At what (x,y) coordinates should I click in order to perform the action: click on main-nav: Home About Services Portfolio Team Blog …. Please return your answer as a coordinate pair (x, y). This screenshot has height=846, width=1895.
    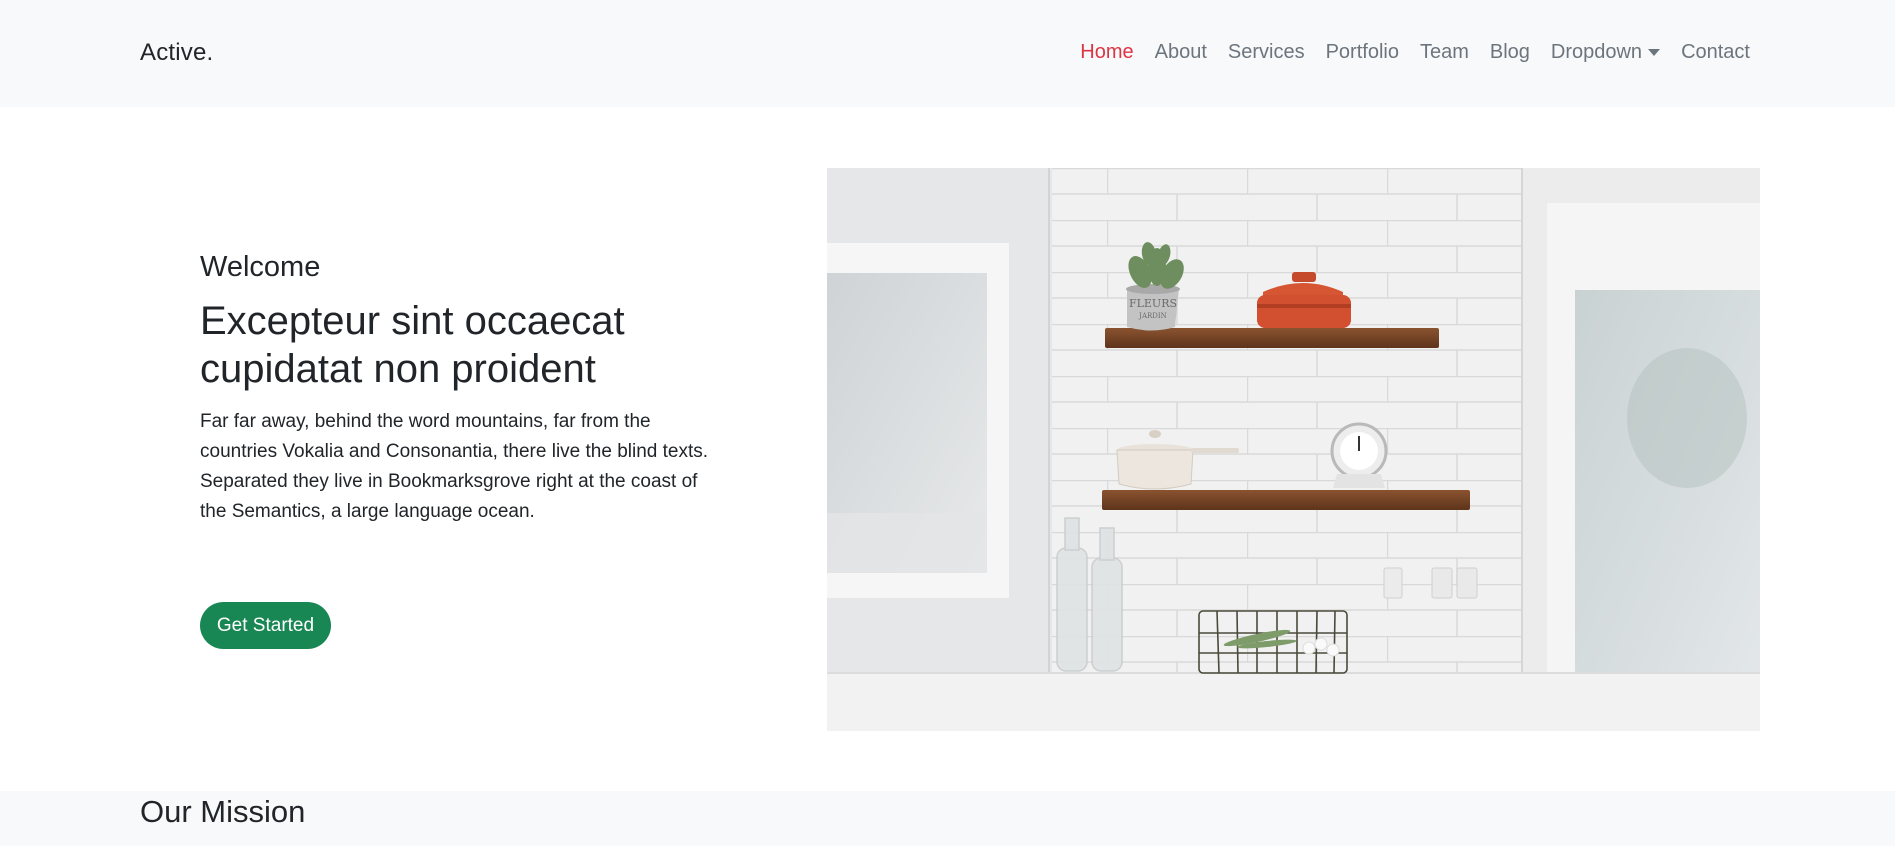
    Looking at the image, I should click on (1404, 52).